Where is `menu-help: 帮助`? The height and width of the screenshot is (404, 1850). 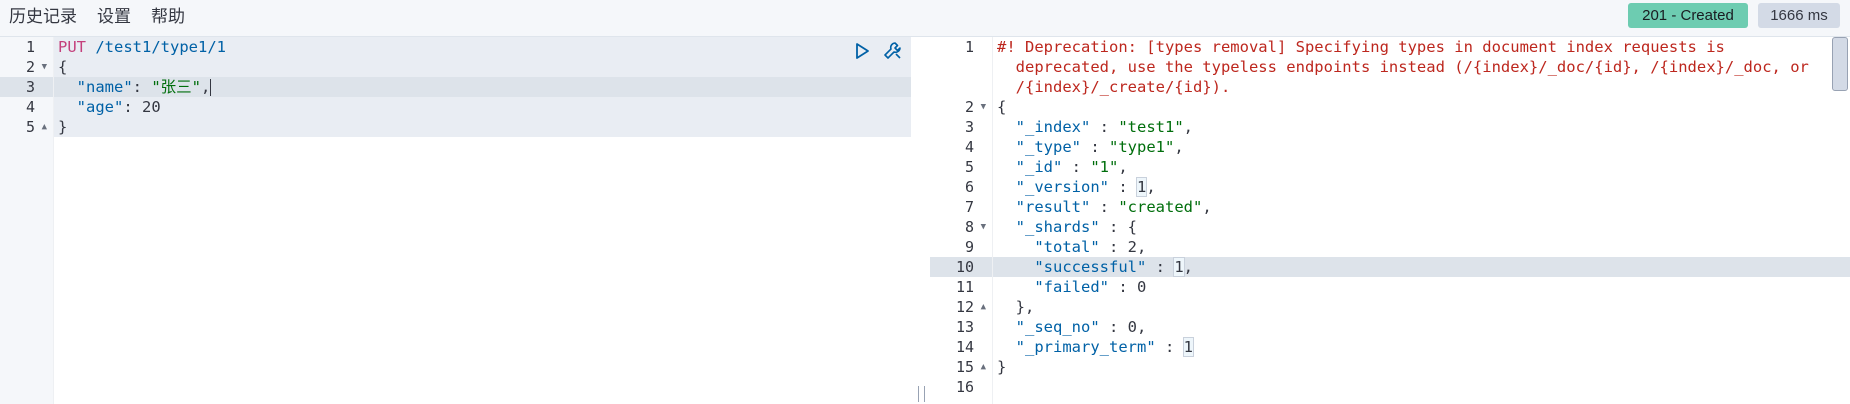
menu-help: 帮助 is located at coordinates (168, 17).